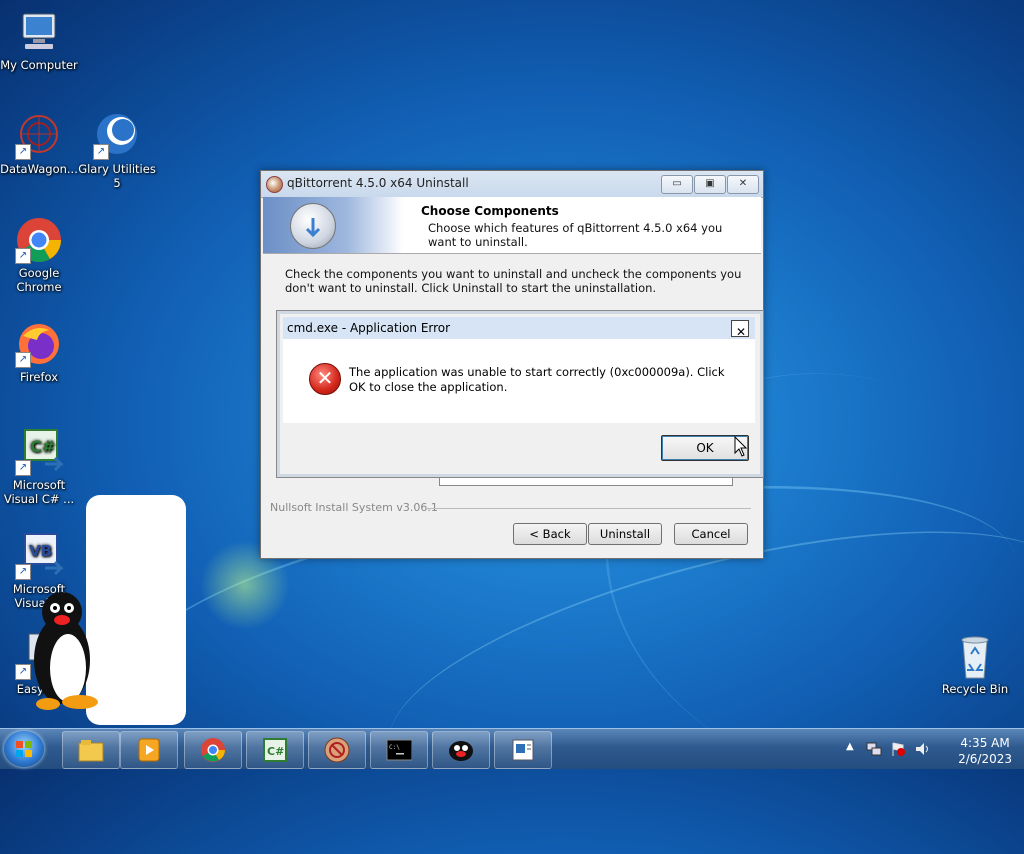  I want to click on svg-text: C:\, so click(394, 747).